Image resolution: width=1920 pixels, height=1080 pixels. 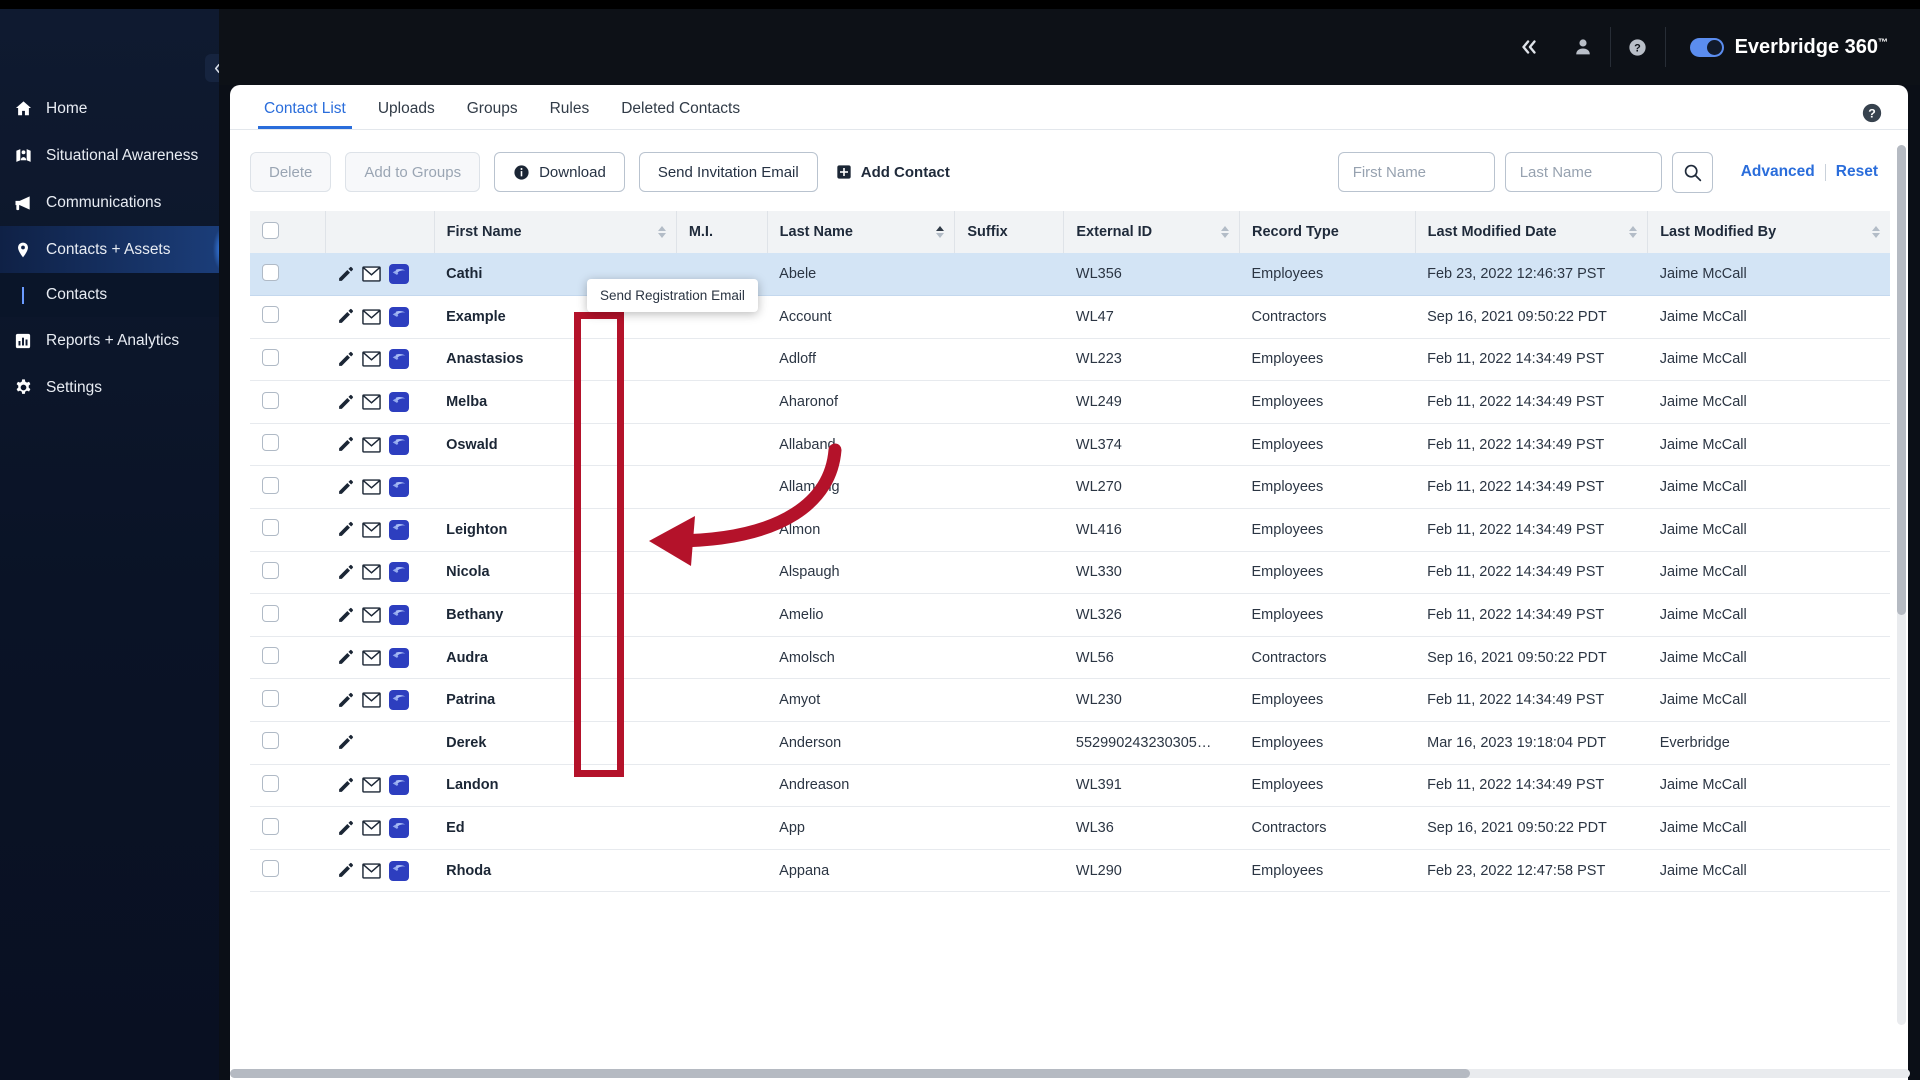 I want to click on help-button: ?, so click(x=1638, y=47).